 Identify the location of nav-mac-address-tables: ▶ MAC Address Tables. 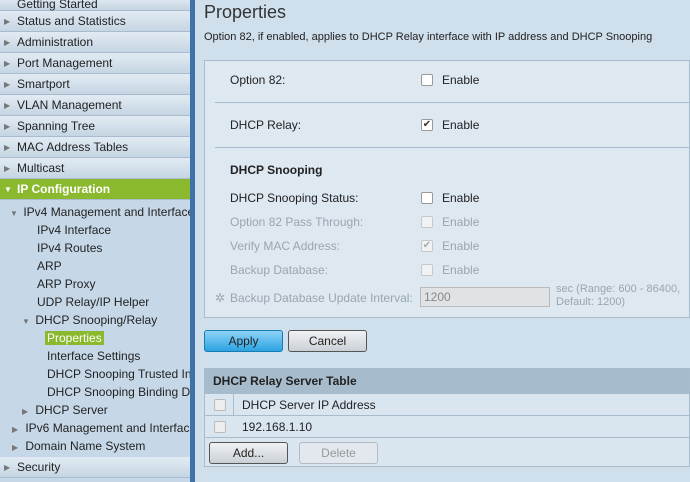
(95, 147).